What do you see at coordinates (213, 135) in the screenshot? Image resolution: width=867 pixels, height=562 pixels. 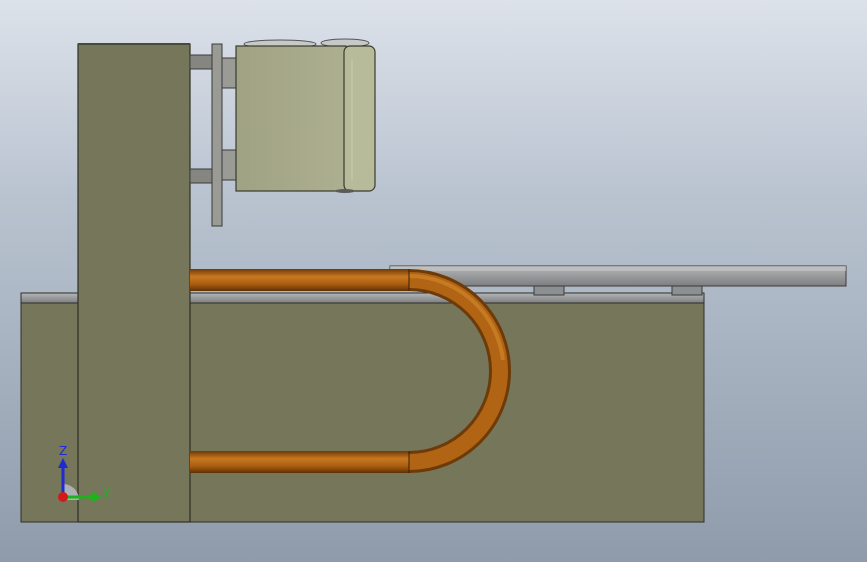 I see `motor-bracket` at bounding box center [213, 135].